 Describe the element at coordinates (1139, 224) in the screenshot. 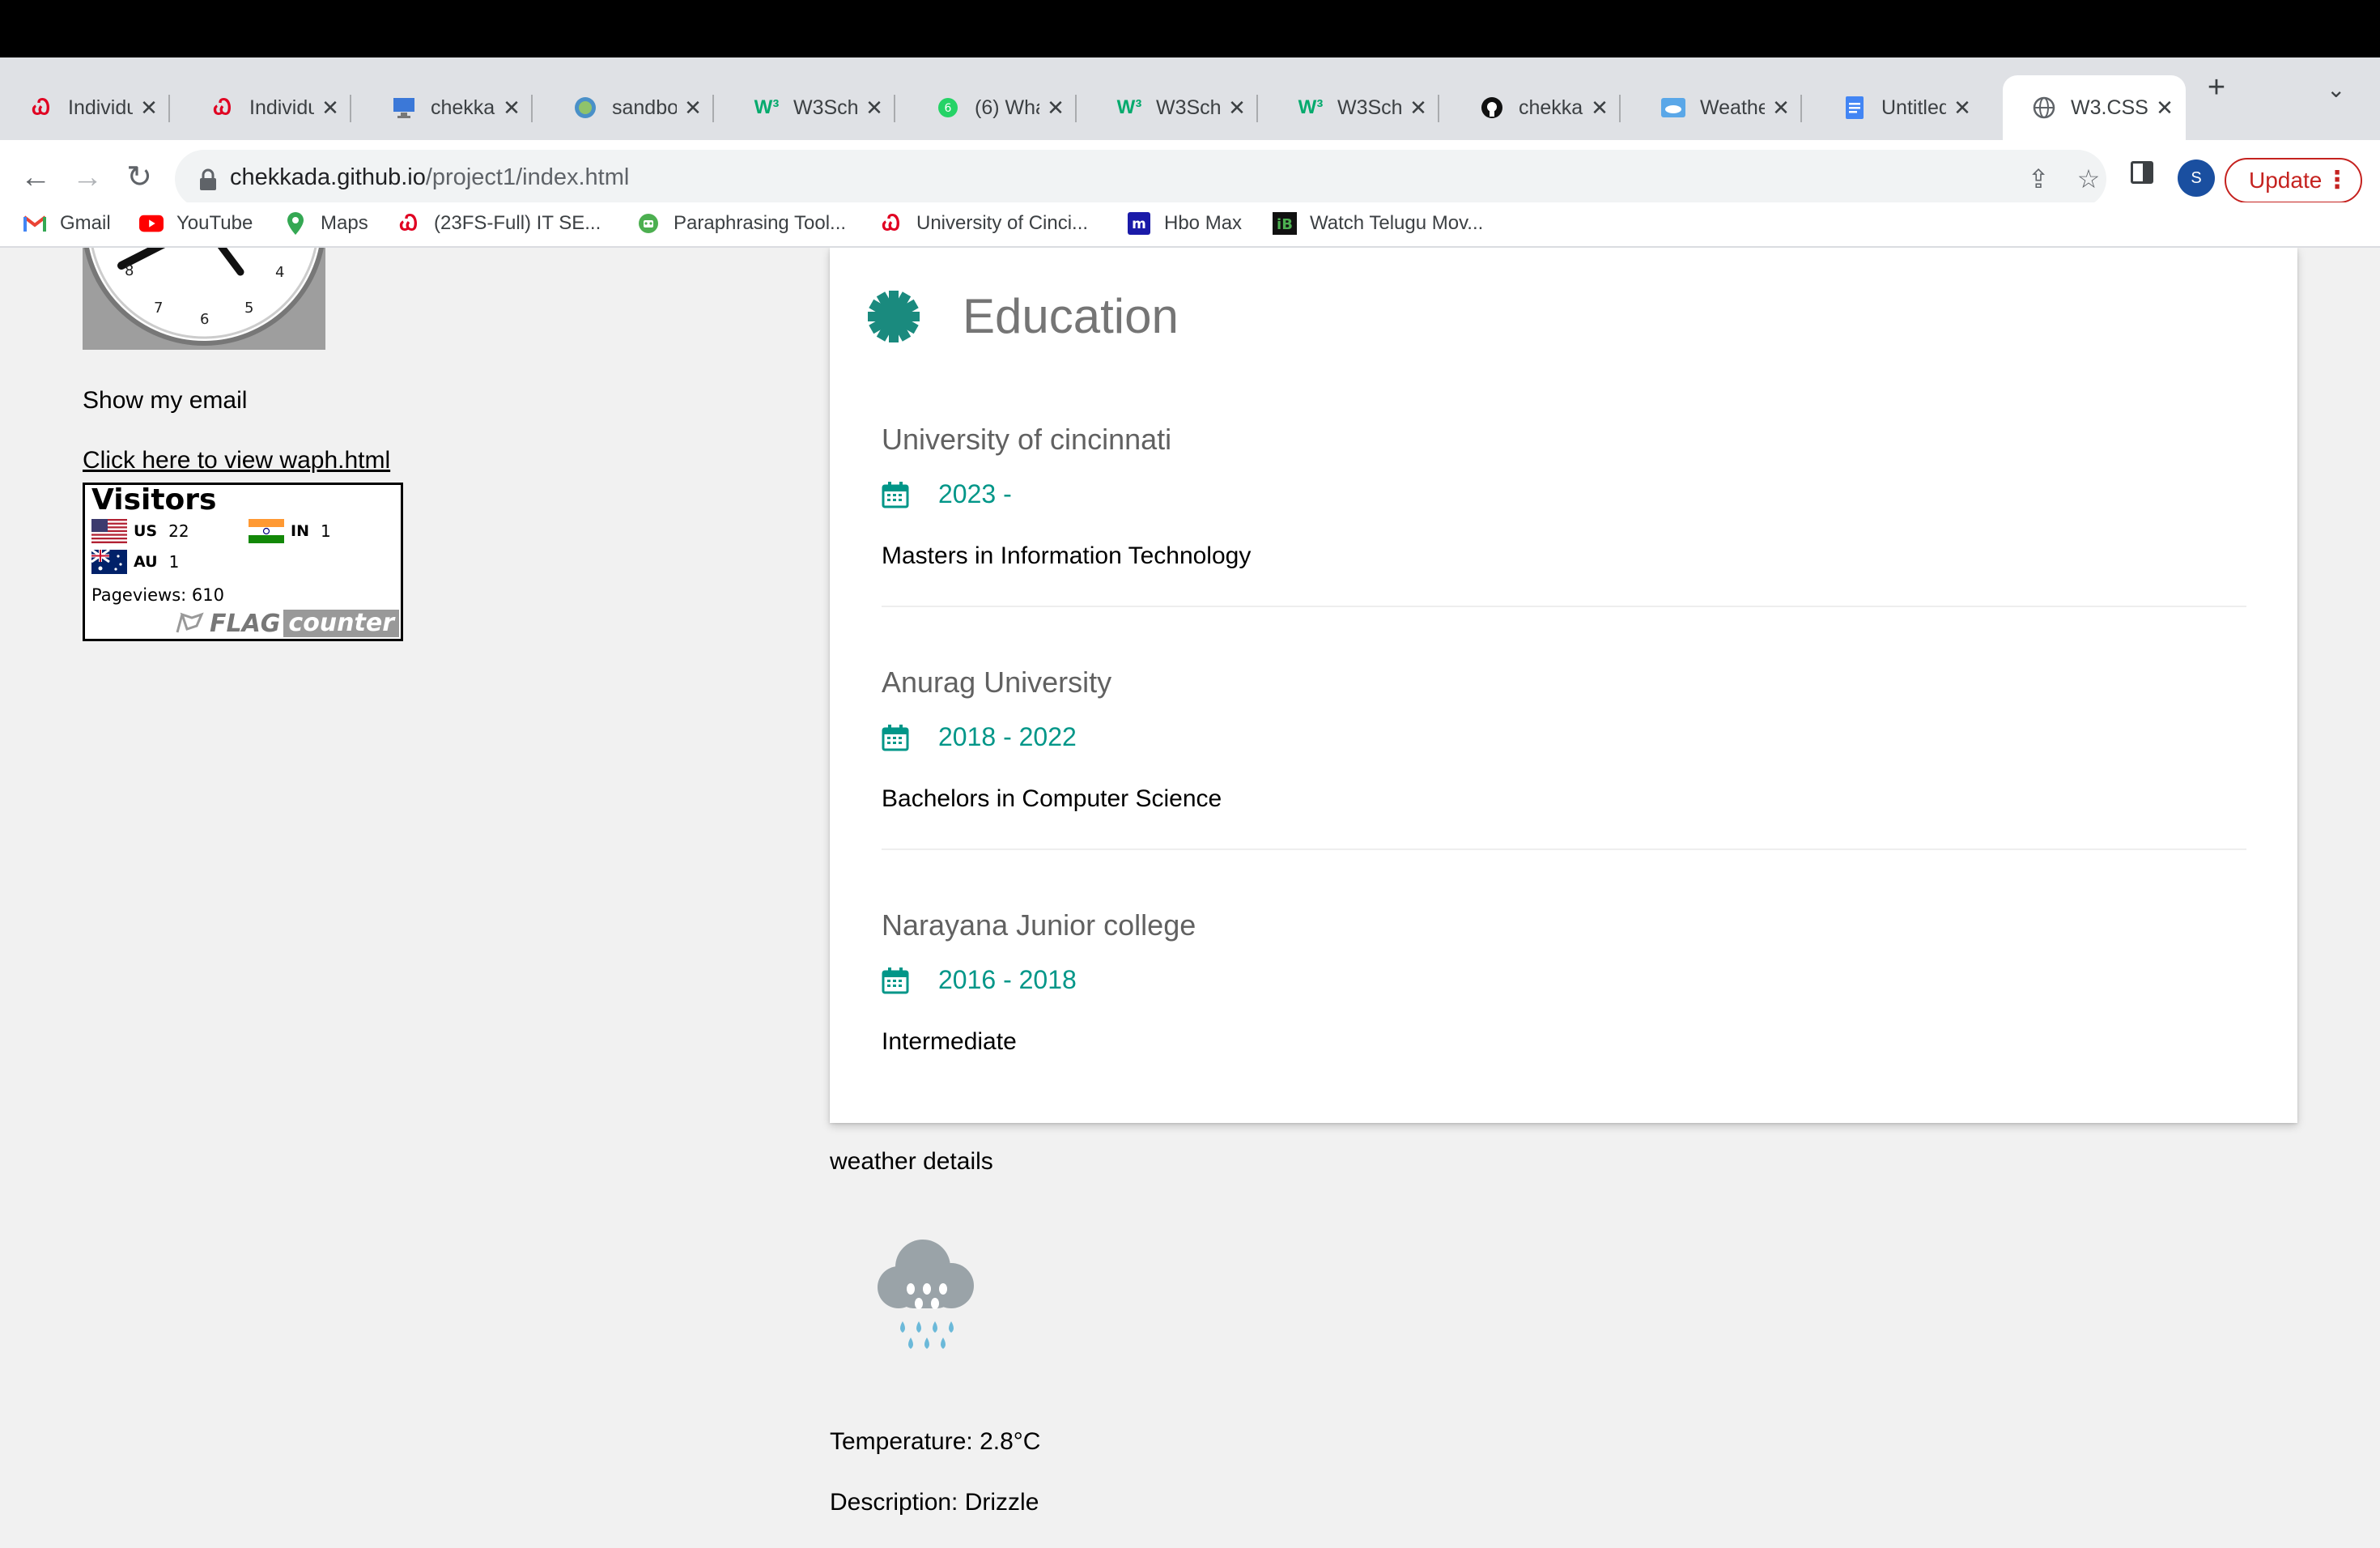

I see `svg-text: m` at that location.